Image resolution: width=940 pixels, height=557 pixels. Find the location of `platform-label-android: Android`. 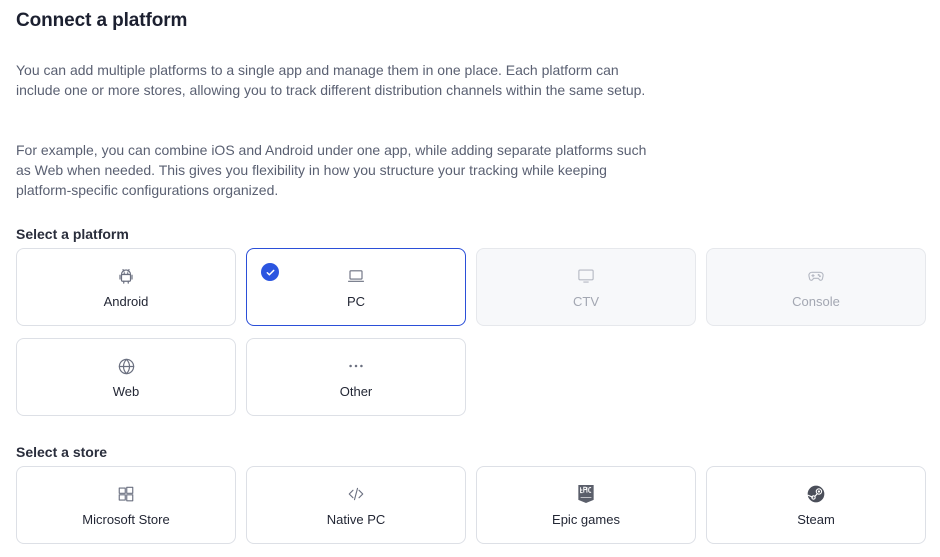

platform-label-android: Android is located at coordinates (126, 301).